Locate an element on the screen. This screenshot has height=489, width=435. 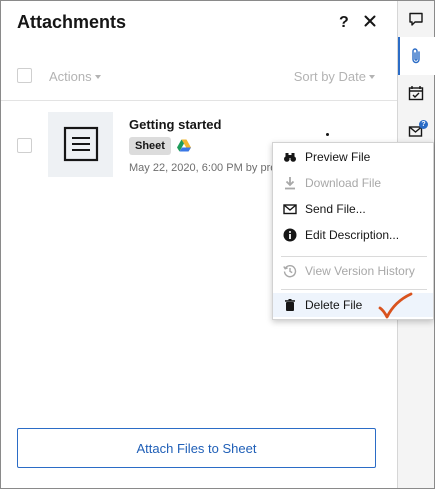
help-icon: ? is located at coordinates (344, 23).